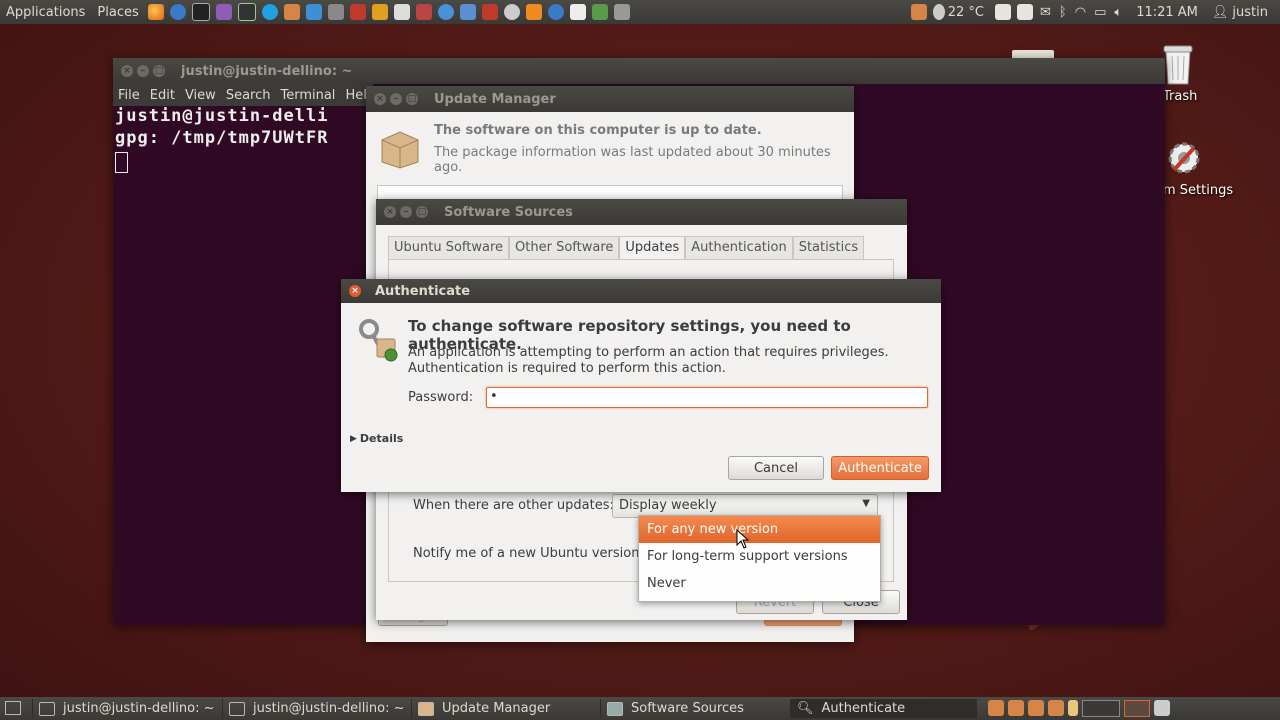 This screenshot has height=720, width=1280. I want to click on authenticate-titlebar: × Authenticate, so click(641, 291).